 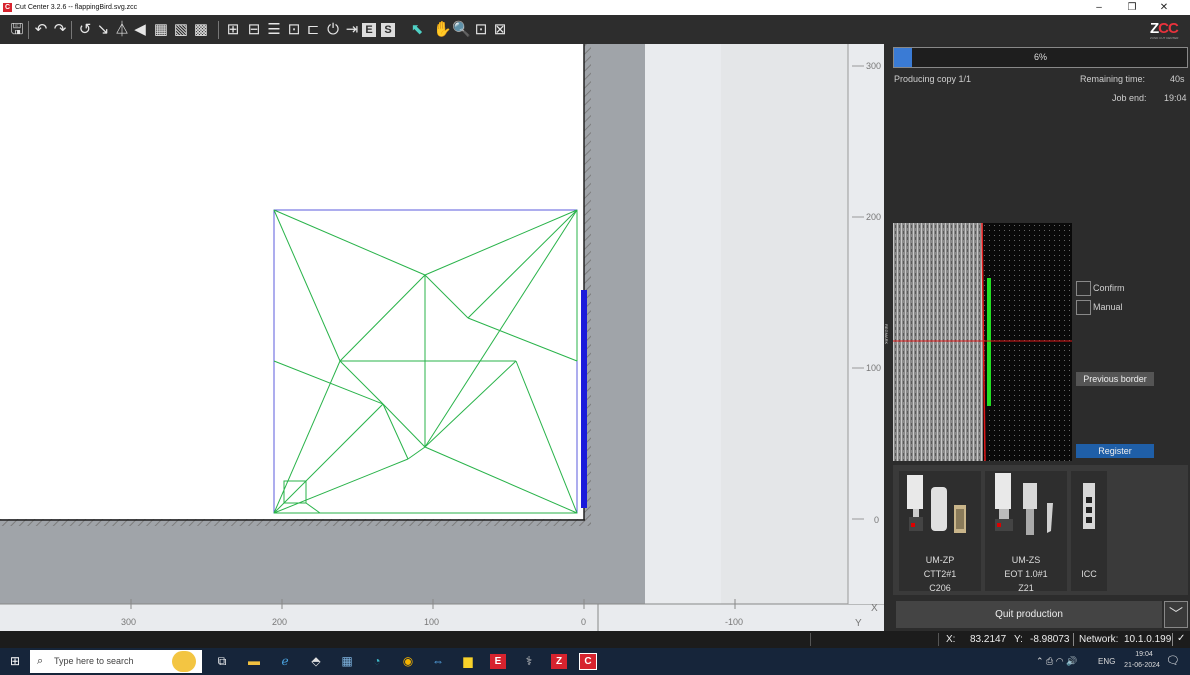 What do you see at coordinates (1056, 661) in the screenshot?
I see `tray-icons: ⌃ ⎙ ◠ 🔊` at bounding box center [1056, 661].